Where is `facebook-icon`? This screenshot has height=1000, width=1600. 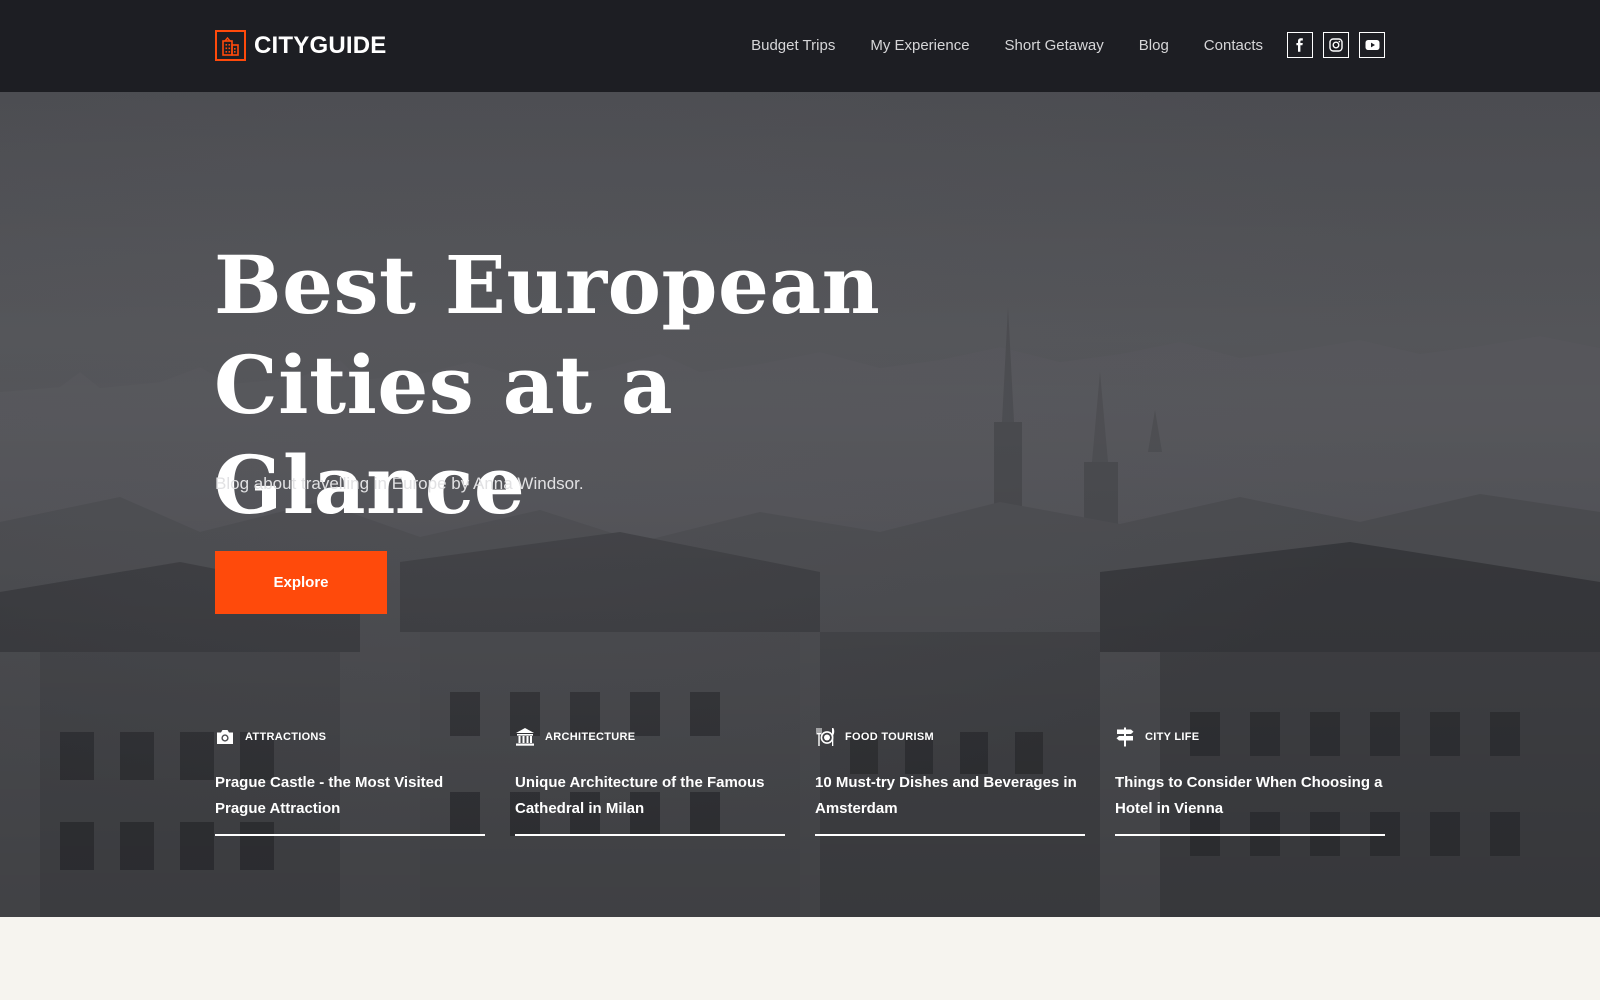 facebook-icon is located at coordinates (1299, 45).